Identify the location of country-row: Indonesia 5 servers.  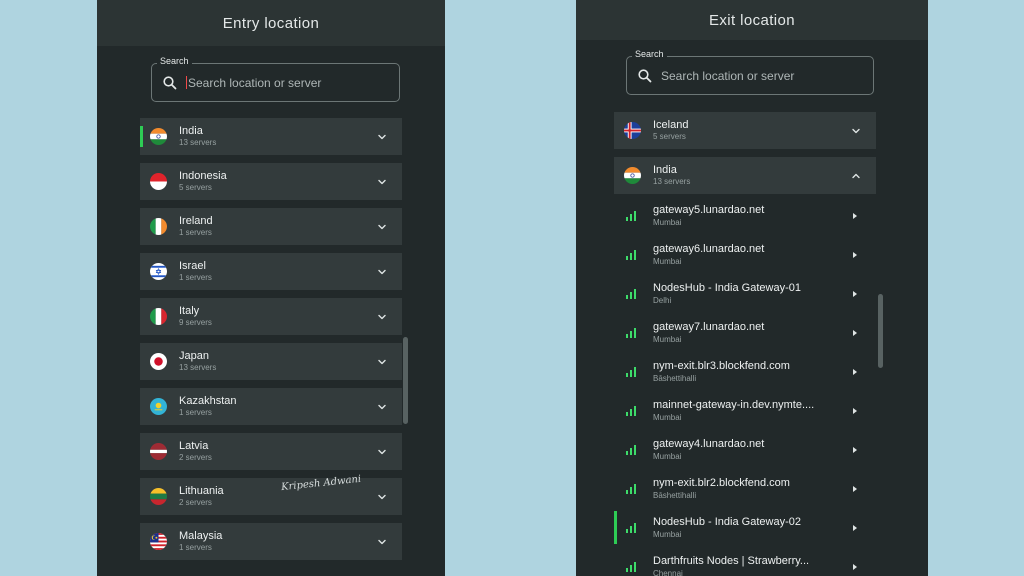
(271, 181).